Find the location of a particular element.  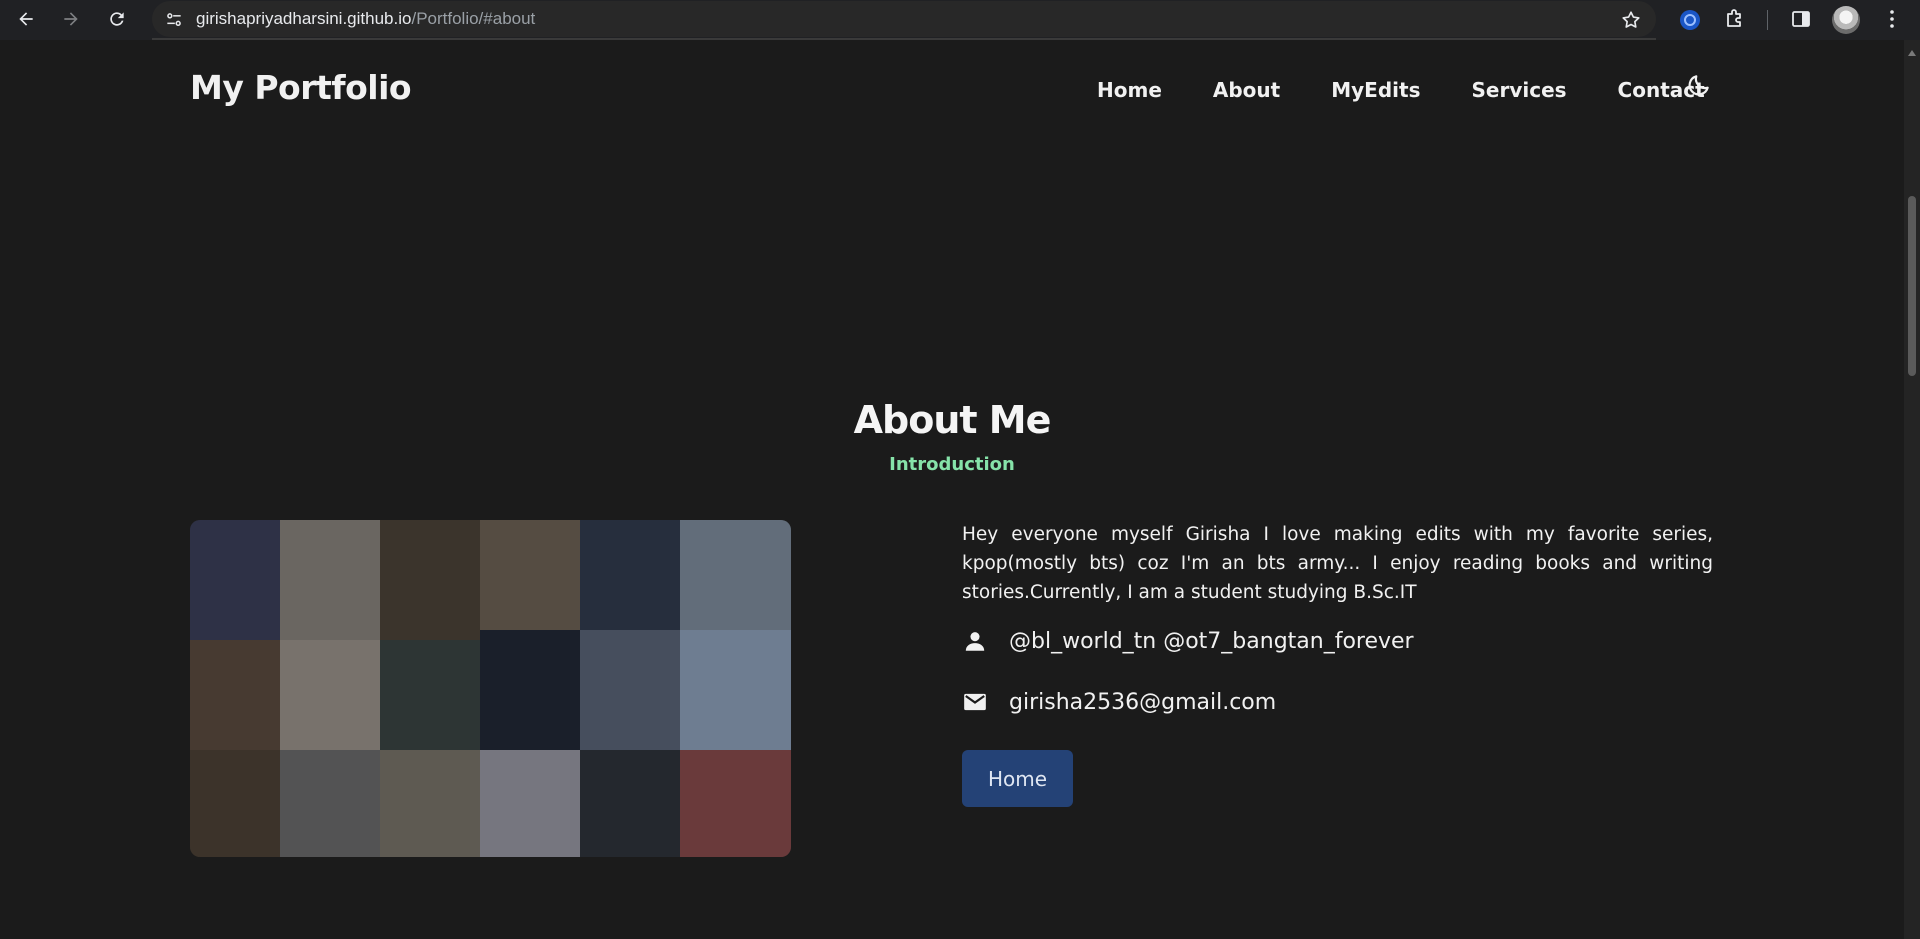

browser-menu-icon is located at coordinates (1892, 19).